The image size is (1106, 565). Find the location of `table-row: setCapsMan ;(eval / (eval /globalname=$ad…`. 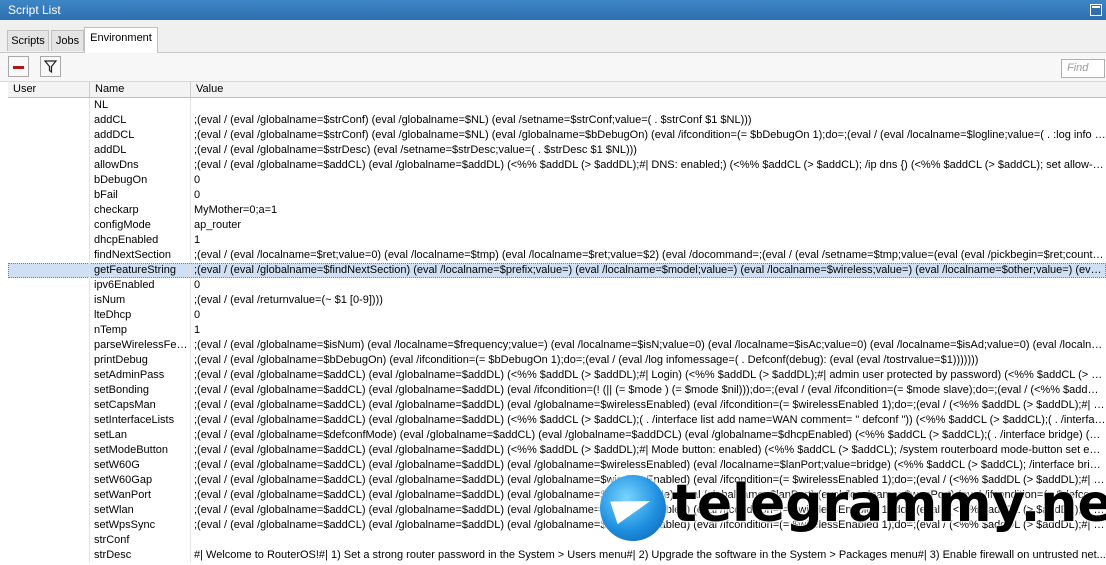

table-row: setCapsMan ;(eval / (eval /globalname=$ad… is located at coordinates (557, 405).